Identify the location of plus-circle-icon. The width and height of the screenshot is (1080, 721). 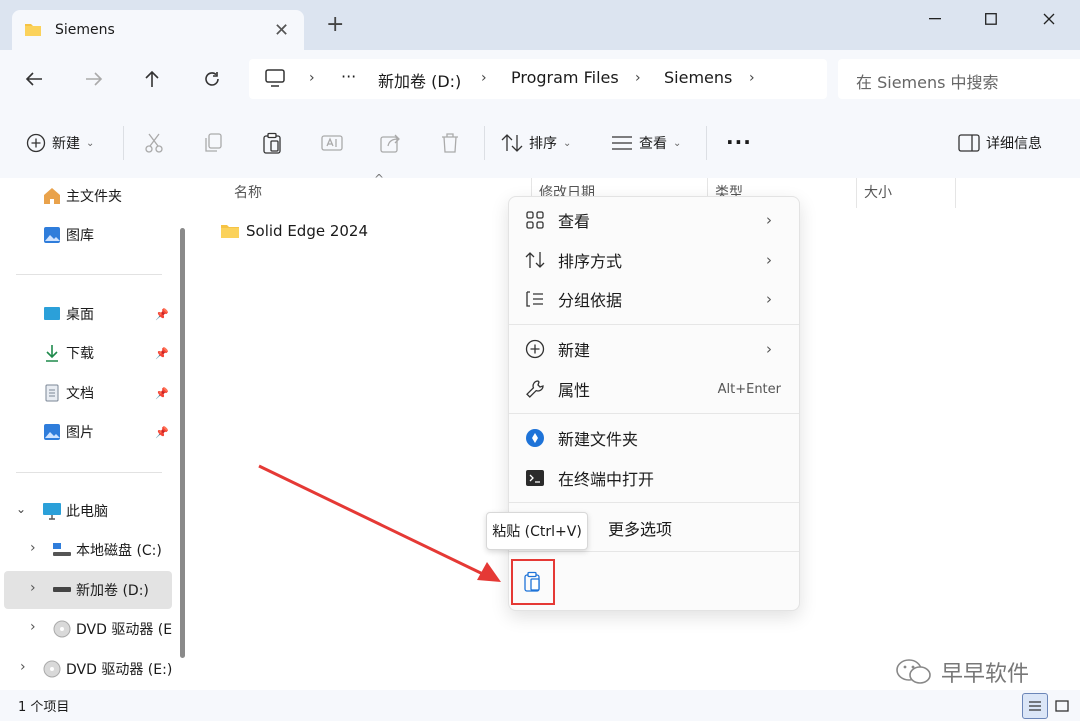
(36, 143).